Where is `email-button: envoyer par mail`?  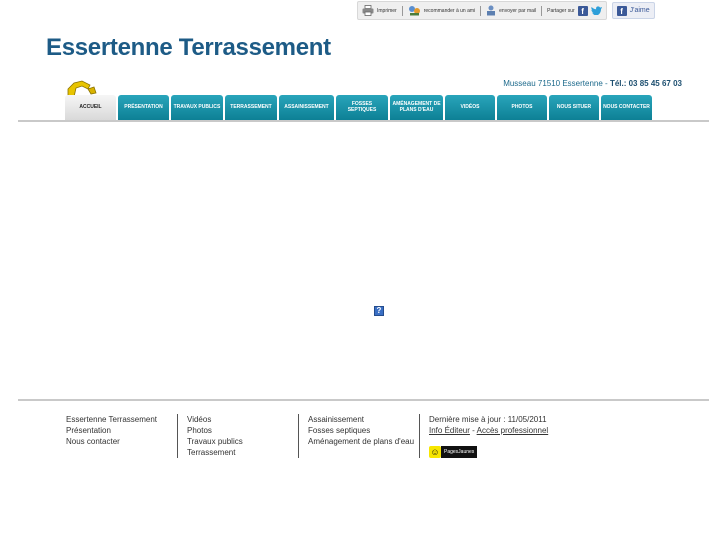 email-button: envoyer par mail is located at coordinates (511, 10).